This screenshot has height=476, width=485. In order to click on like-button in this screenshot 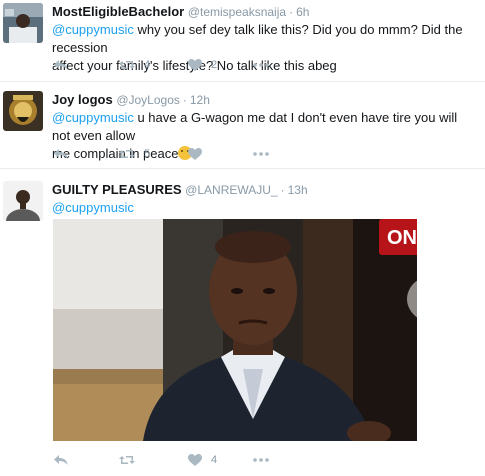, I will do `click(199, 154)`.